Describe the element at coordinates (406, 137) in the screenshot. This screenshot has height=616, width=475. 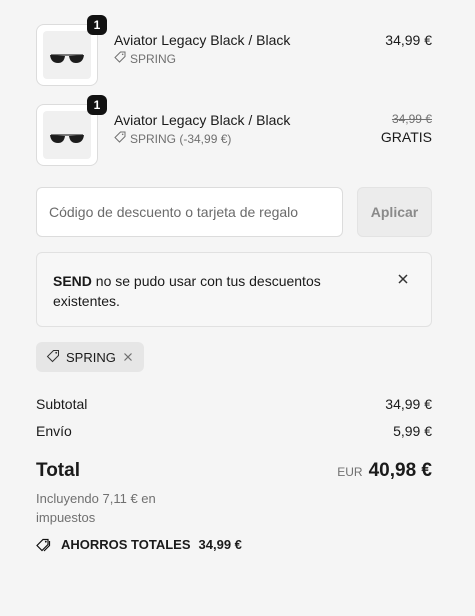
I see `item-price: GRATIS` at that location.